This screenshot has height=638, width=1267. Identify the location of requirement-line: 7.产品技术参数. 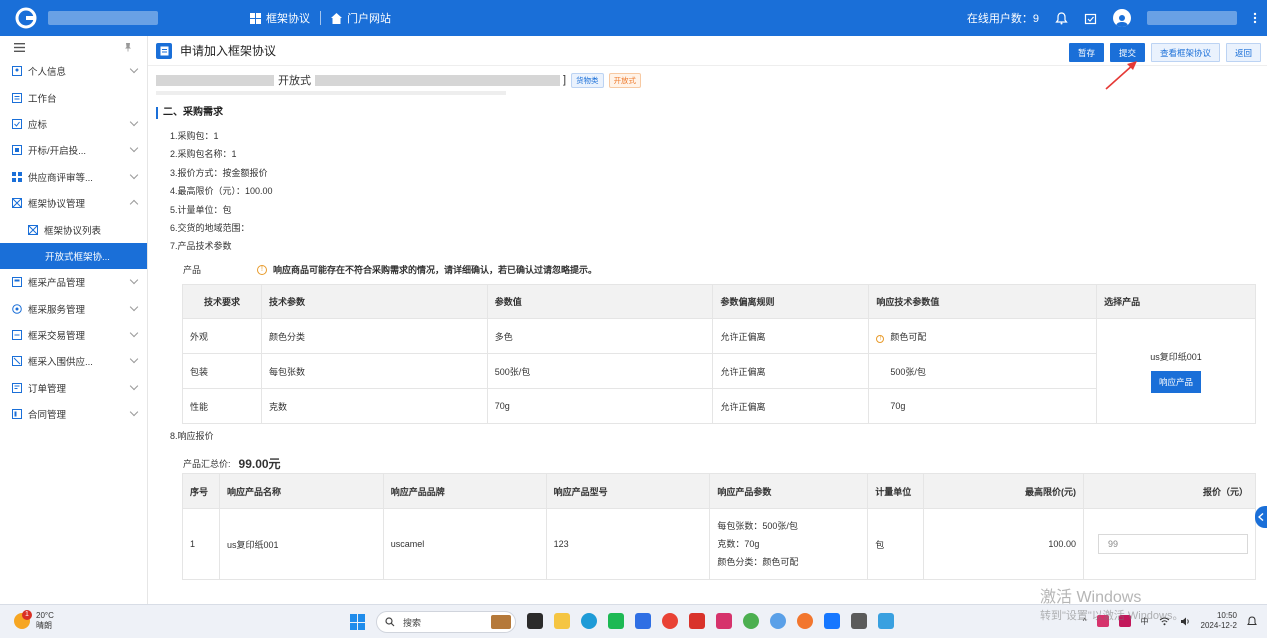
(201, 246).